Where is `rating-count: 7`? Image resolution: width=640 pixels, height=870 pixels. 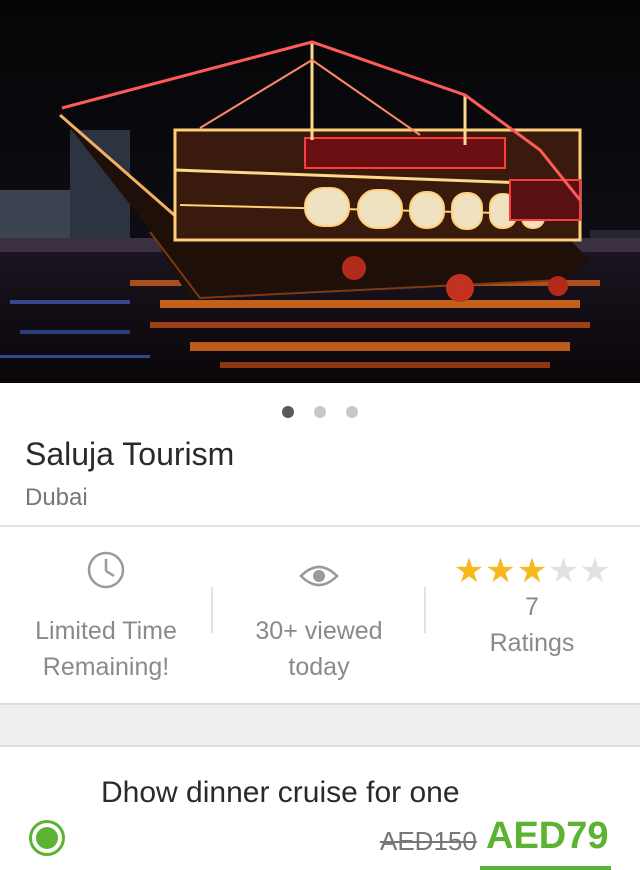 rating-count: 7 is located at coordinates (532, 607).